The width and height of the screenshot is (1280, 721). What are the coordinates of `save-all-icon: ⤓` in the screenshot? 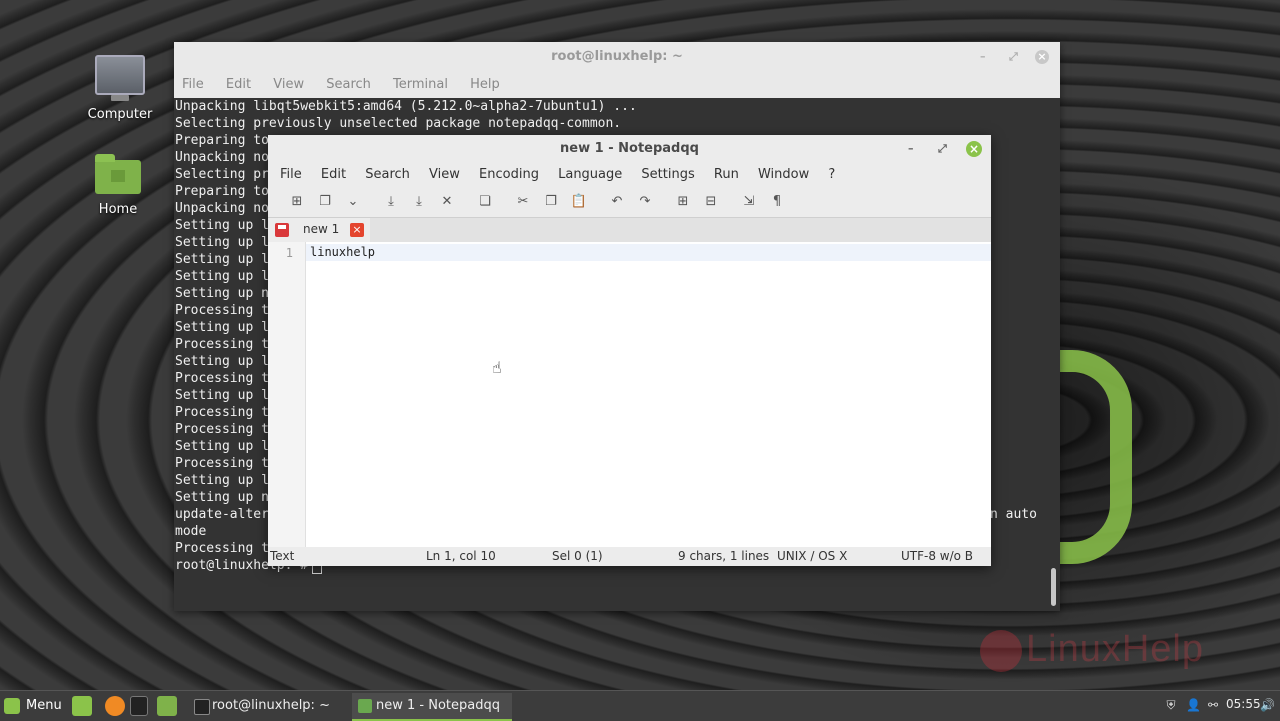 It's located at (419, 202).